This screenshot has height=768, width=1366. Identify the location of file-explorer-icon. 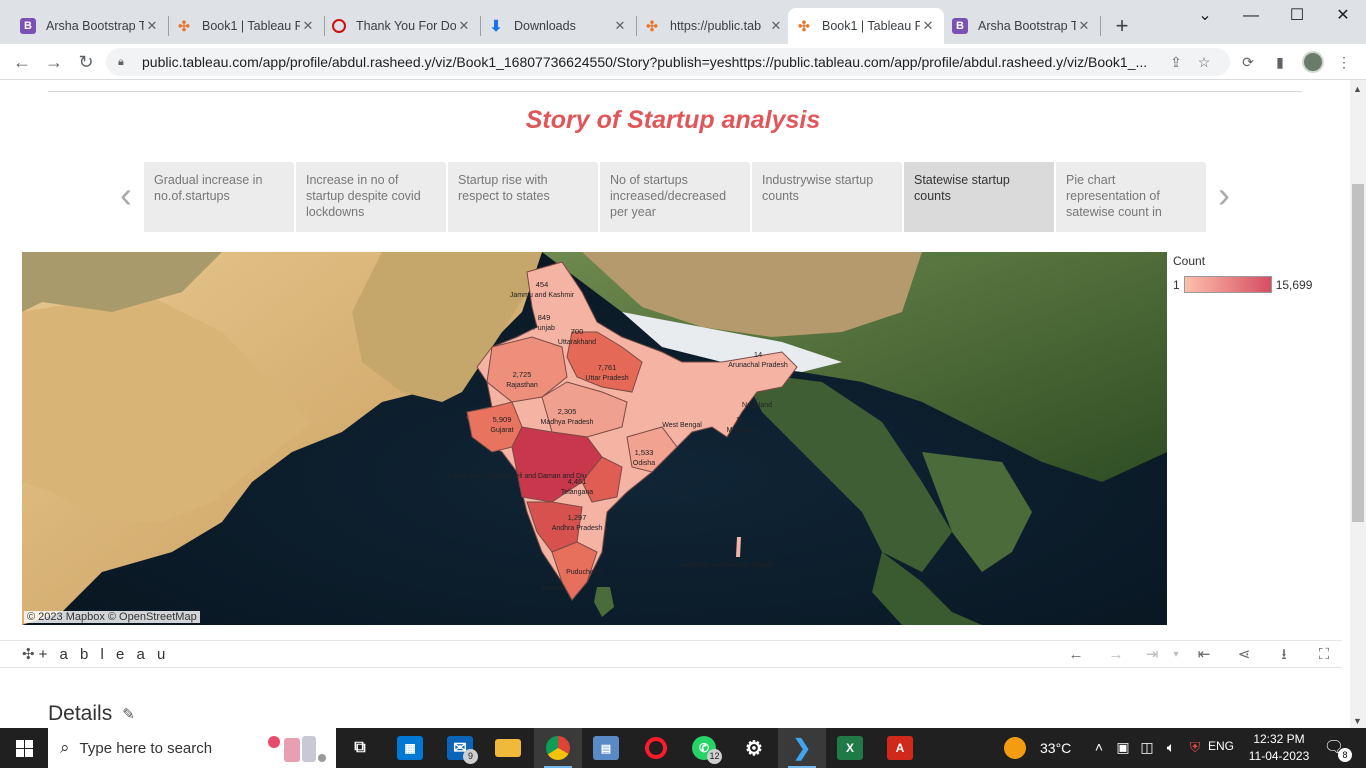
(508, 748).